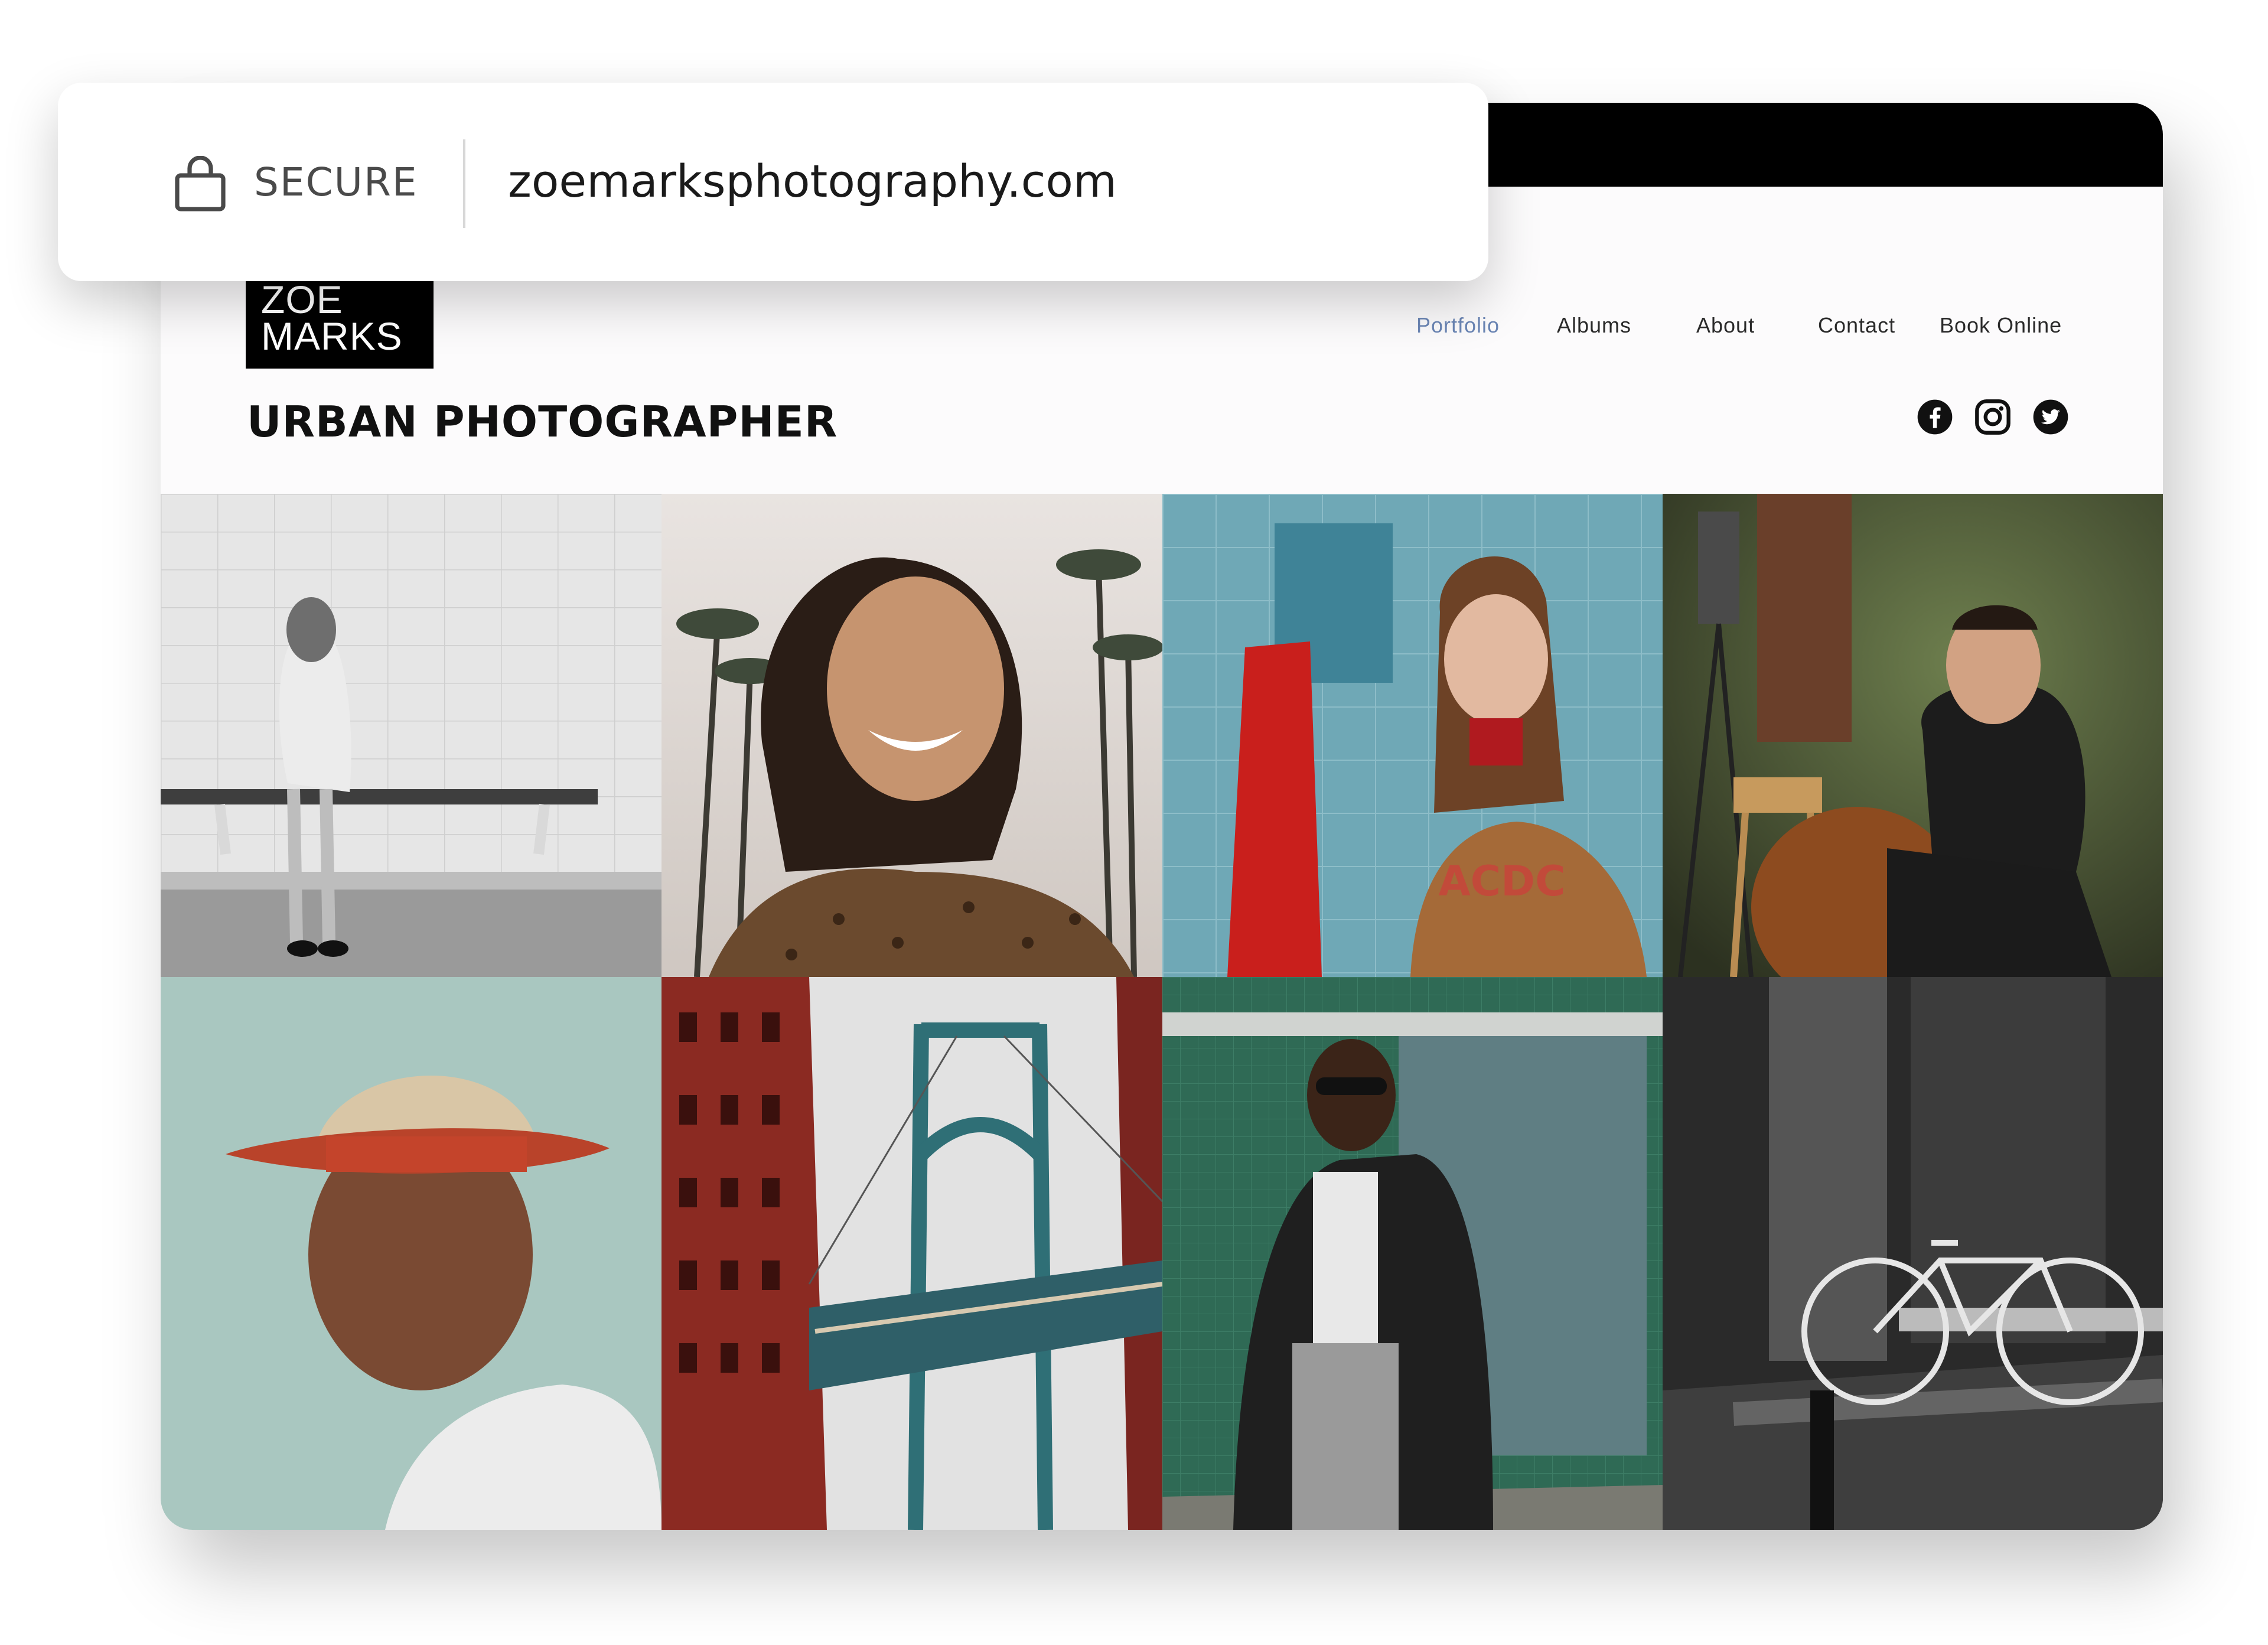  What do you see at coordinates (1856, 325) in the screenshot?
I see `nav-contact: Contact` at bounding box center [1856, 325].